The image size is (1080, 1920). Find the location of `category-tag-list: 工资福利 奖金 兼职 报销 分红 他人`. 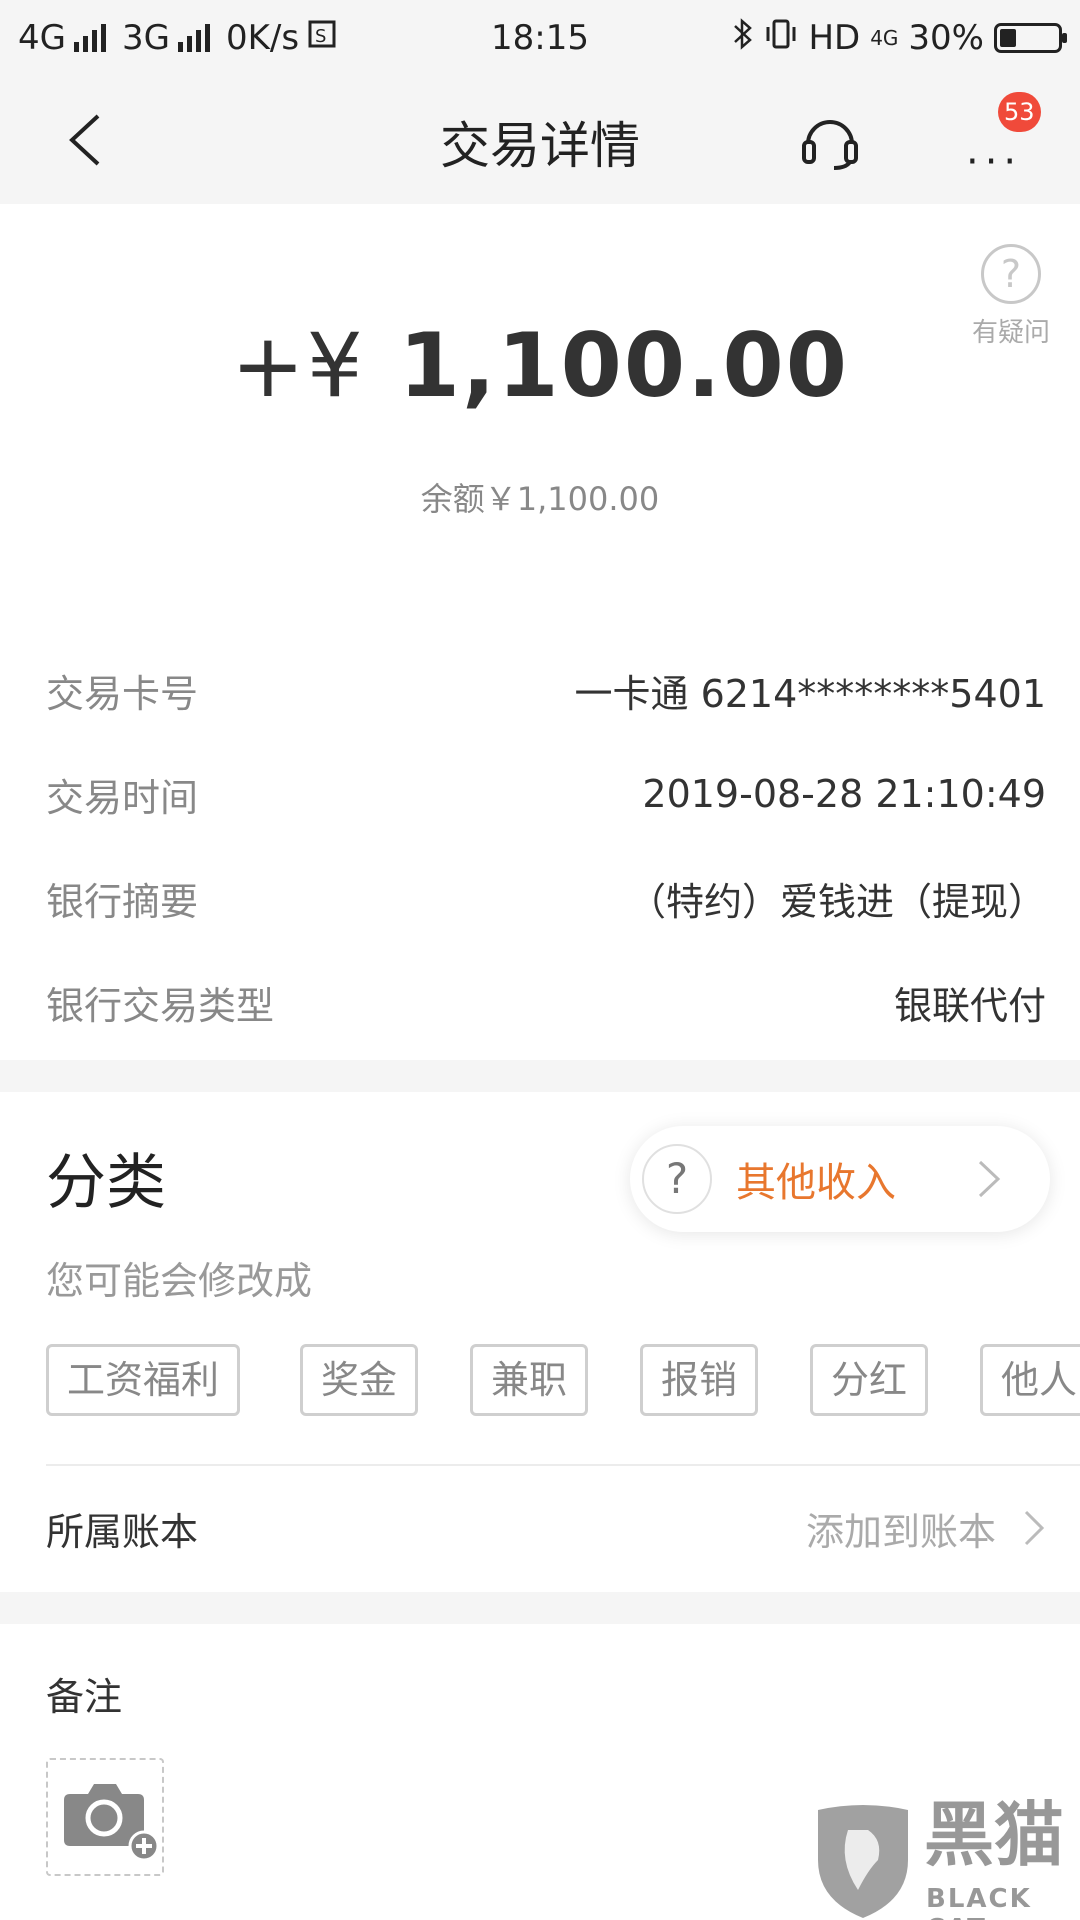

category-tag-list: 工资福利 奖金 兼职 报销 分红 他人 is located at coordinates (563, 1380).